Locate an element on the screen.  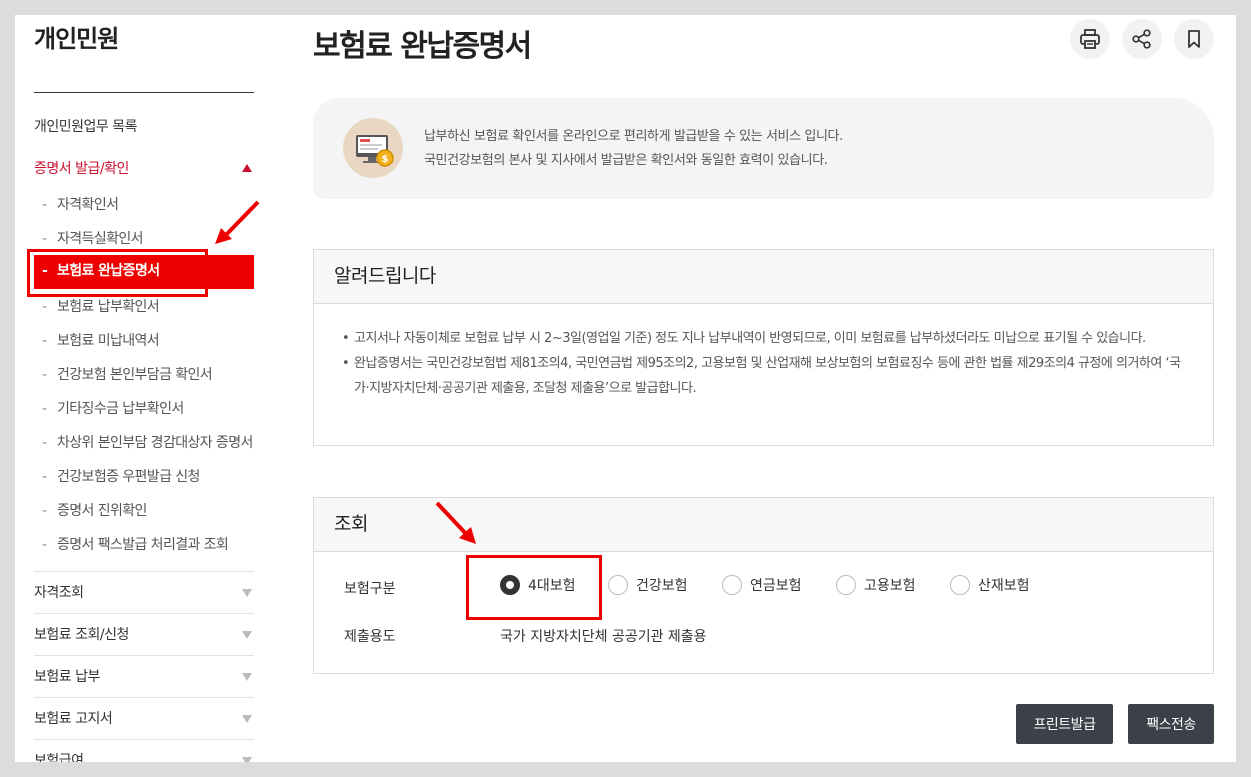
sidebar-group-label: 보험급여 is located at coordinates (59, 757).